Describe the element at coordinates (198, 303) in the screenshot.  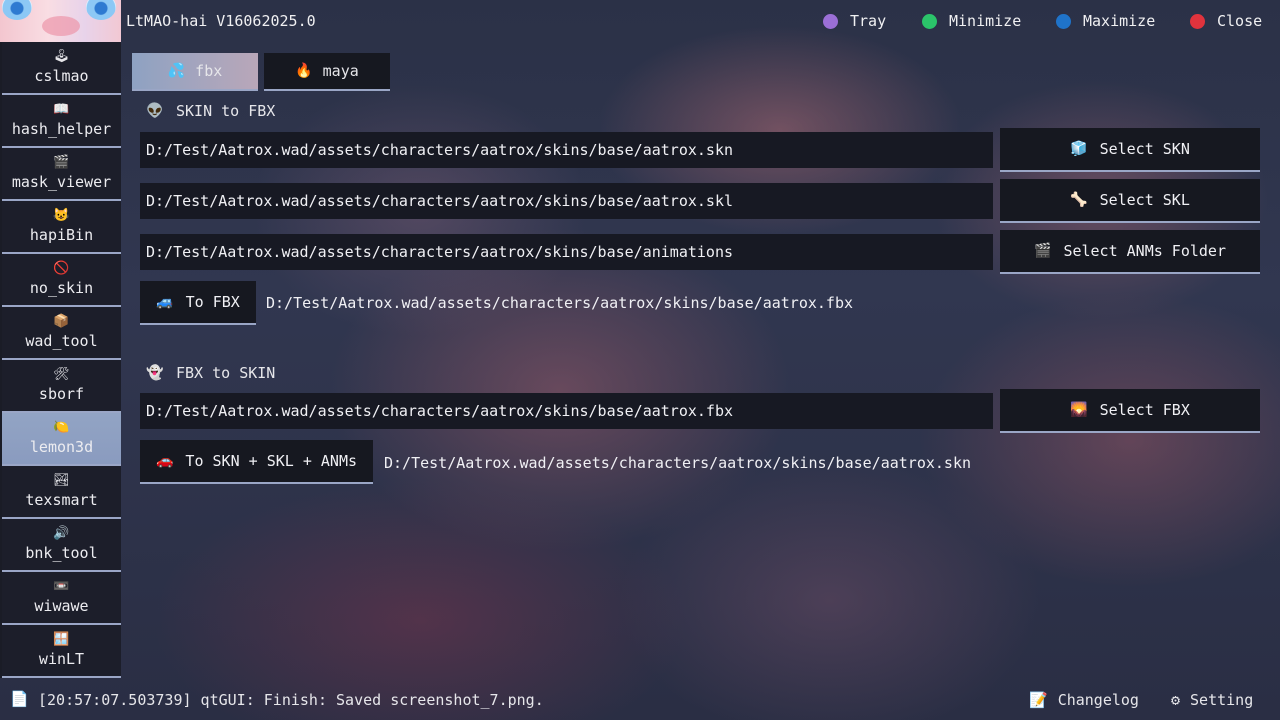
I see `to-fbx-button: 🚙 To FBX` at that location.